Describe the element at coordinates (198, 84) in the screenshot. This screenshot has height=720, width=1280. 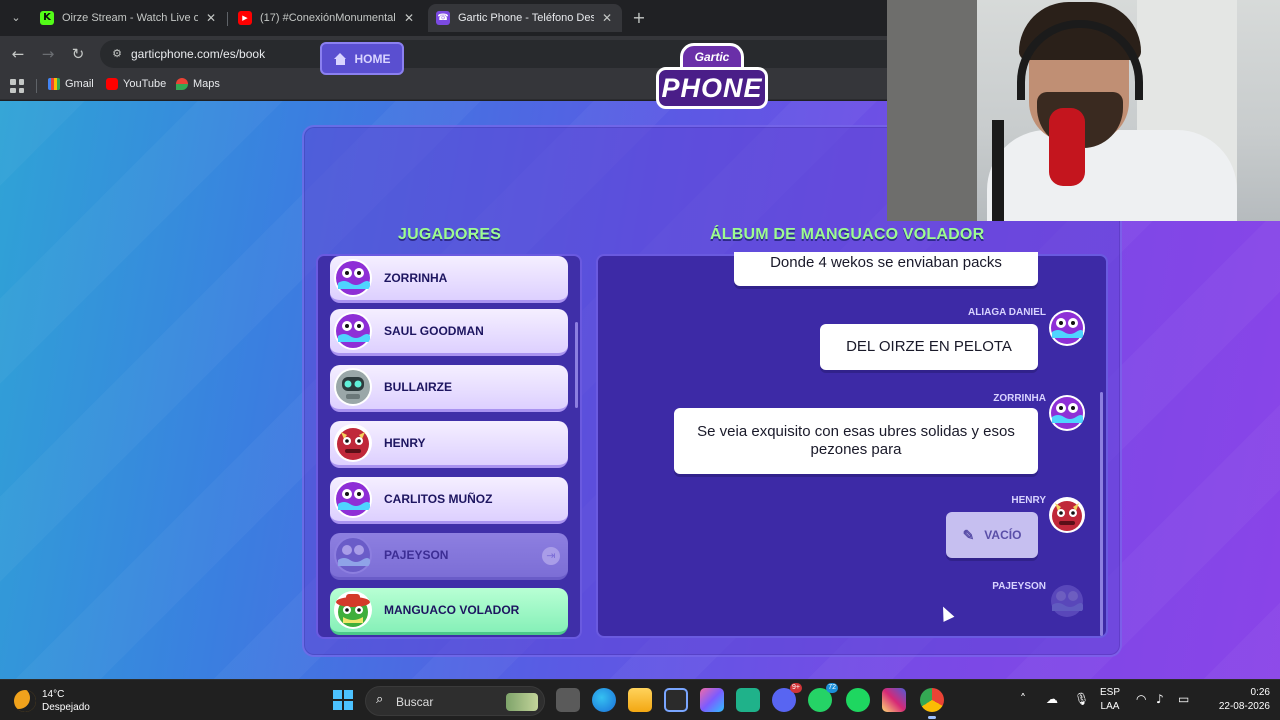
I see `bookmark-maps: Maps` at that location.